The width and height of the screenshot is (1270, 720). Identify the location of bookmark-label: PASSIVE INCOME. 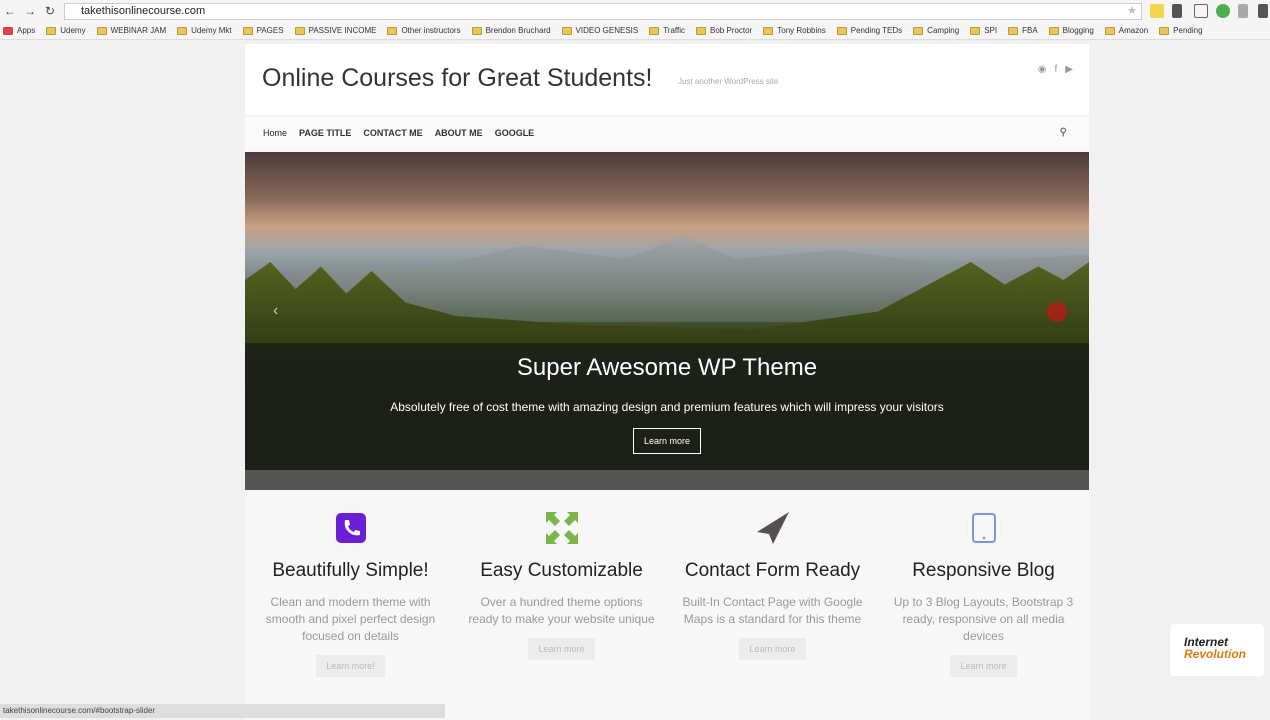
(342, 30).